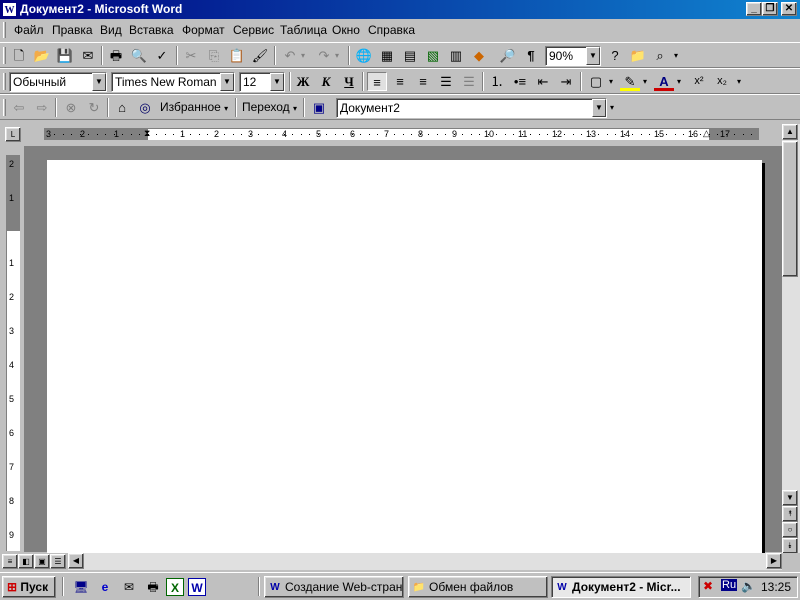  I want to click on web-view-icon: ◧, so click(26, 561).